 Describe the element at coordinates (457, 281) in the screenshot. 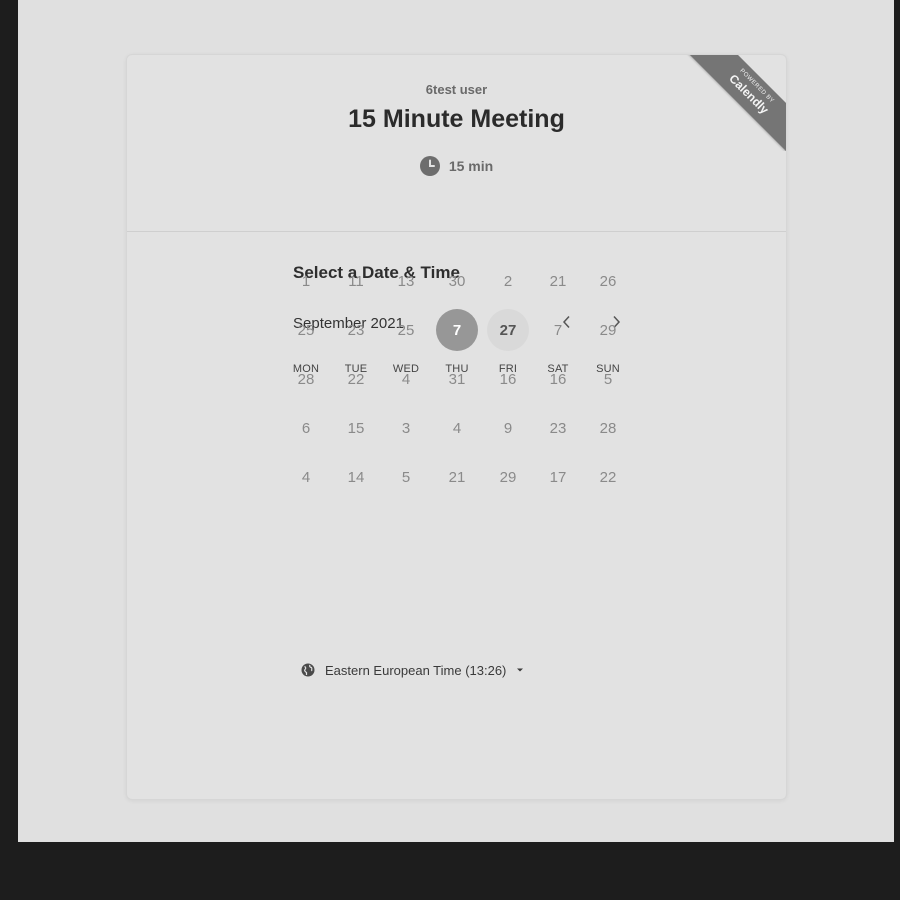

I see `calendar-day: 30` at that location.